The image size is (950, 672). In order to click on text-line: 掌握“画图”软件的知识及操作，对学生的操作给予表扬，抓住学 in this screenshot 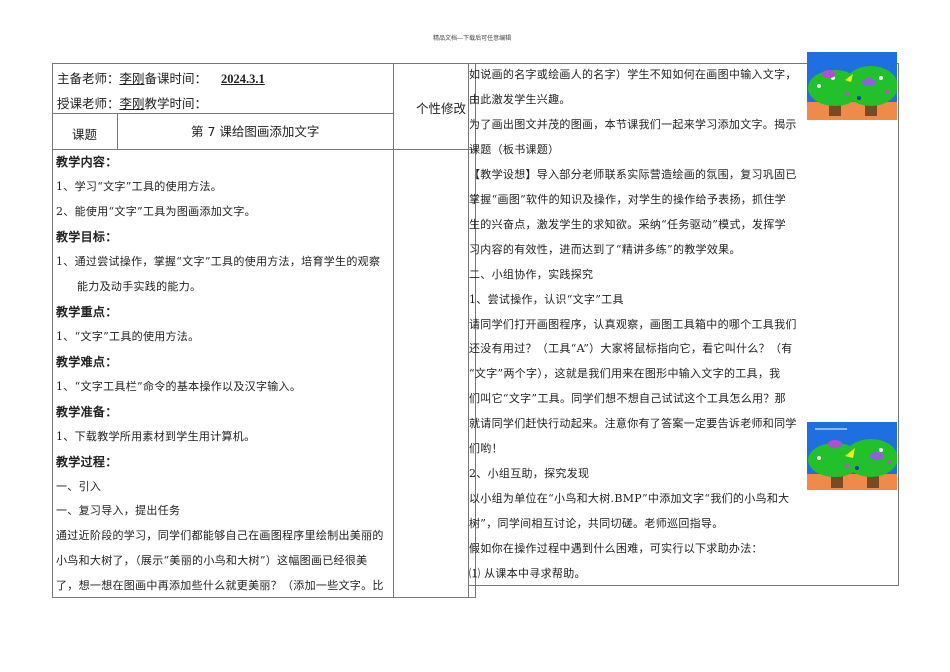, I will do `click(627, 199)`.